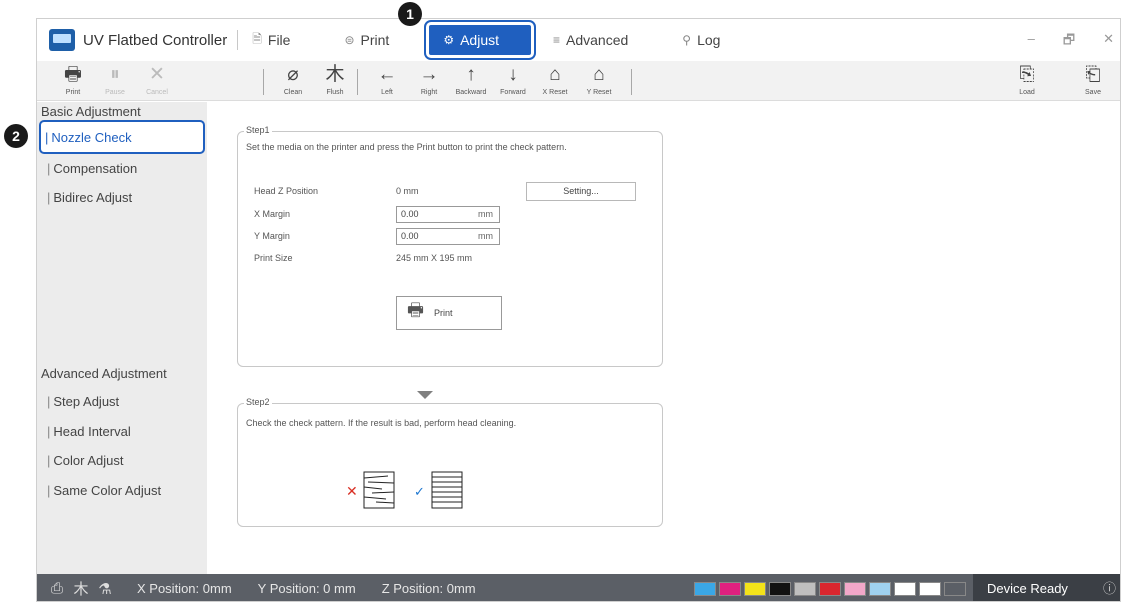 This screenshot has height=602, width=1121. I want to click on sidebar-item-nozzle-check: | Nozzle Check, so click(122, 137).